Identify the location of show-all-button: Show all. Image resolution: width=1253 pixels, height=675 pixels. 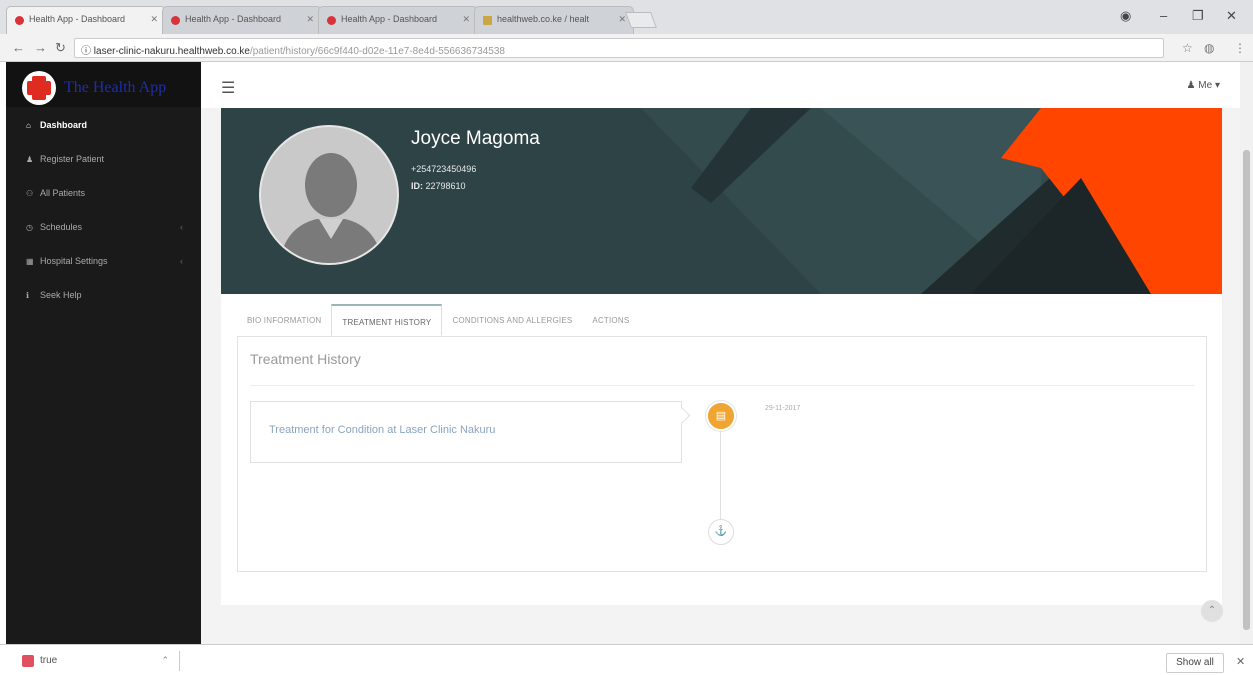
(1195, 663).